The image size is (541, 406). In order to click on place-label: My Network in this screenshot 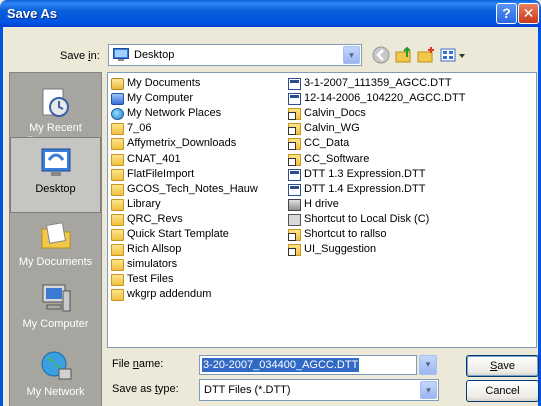, I will do `click(55, 392)`.